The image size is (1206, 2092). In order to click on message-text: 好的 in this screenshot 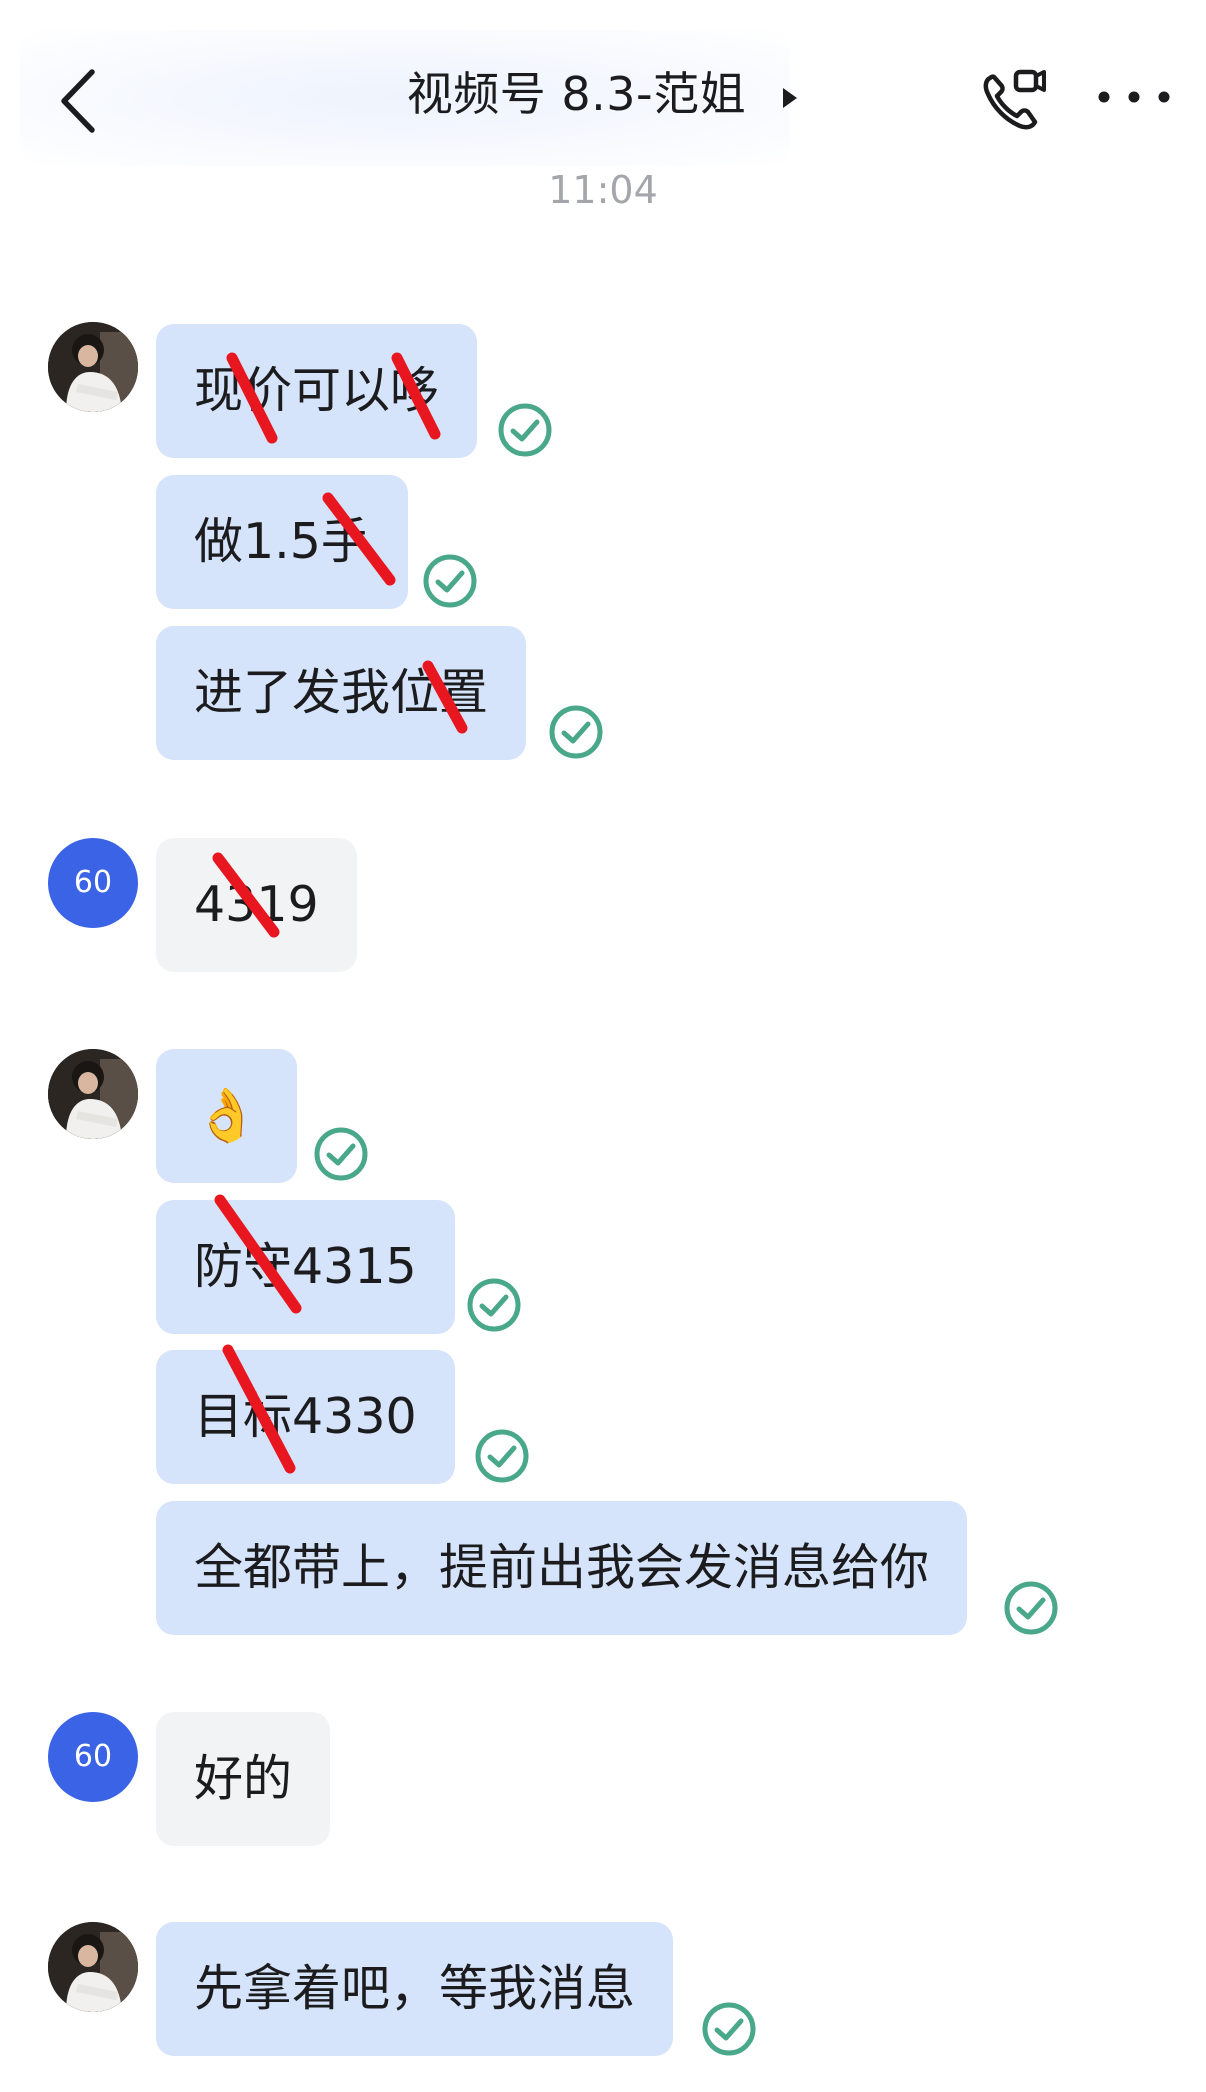, I will do `click(243, 1778)`.